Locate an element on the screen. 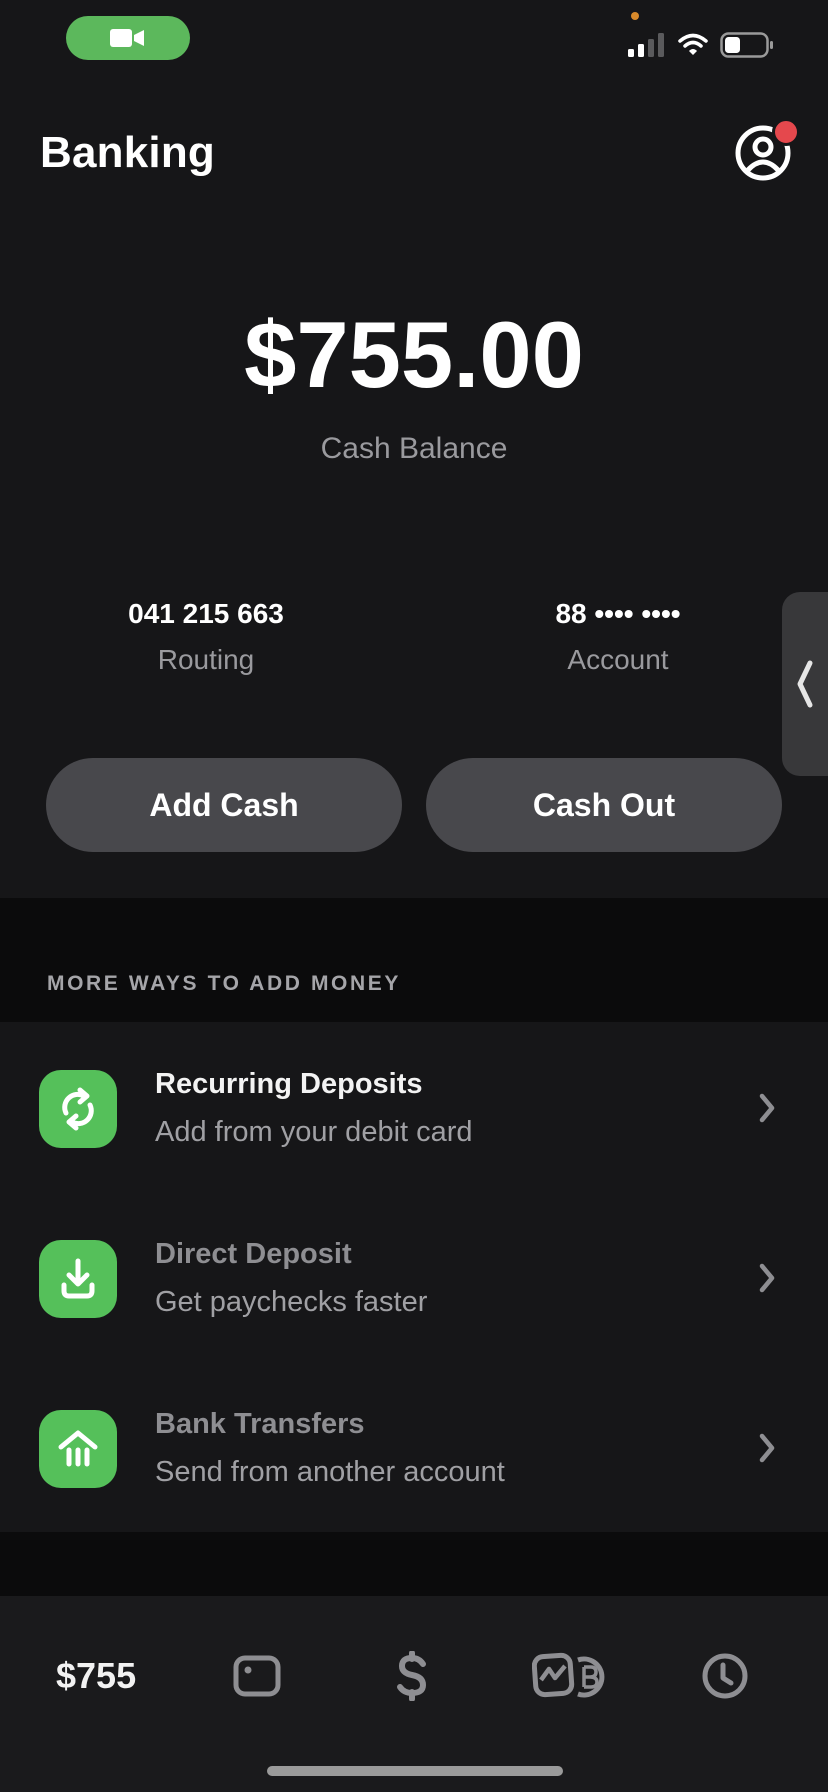 This screenshot has height=1792, width=828. card-icon is located at coordinates (257, 1676).